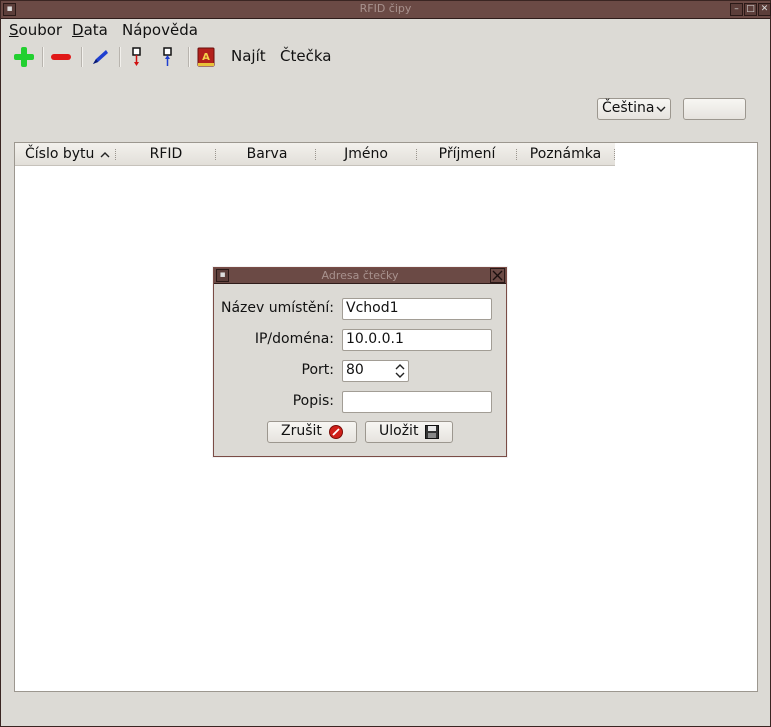  I want to click on toolbar: A Najít Čtečka, so click(385, 57).